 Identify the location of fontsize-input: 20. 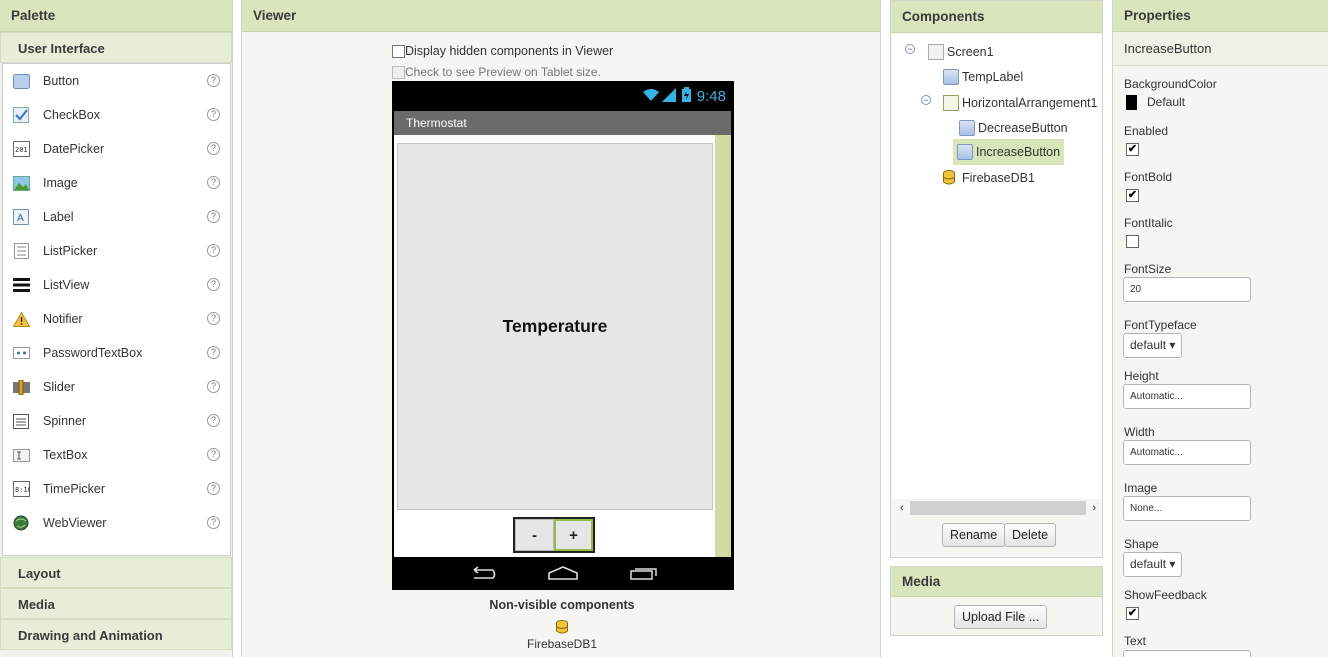
(1187, 289).